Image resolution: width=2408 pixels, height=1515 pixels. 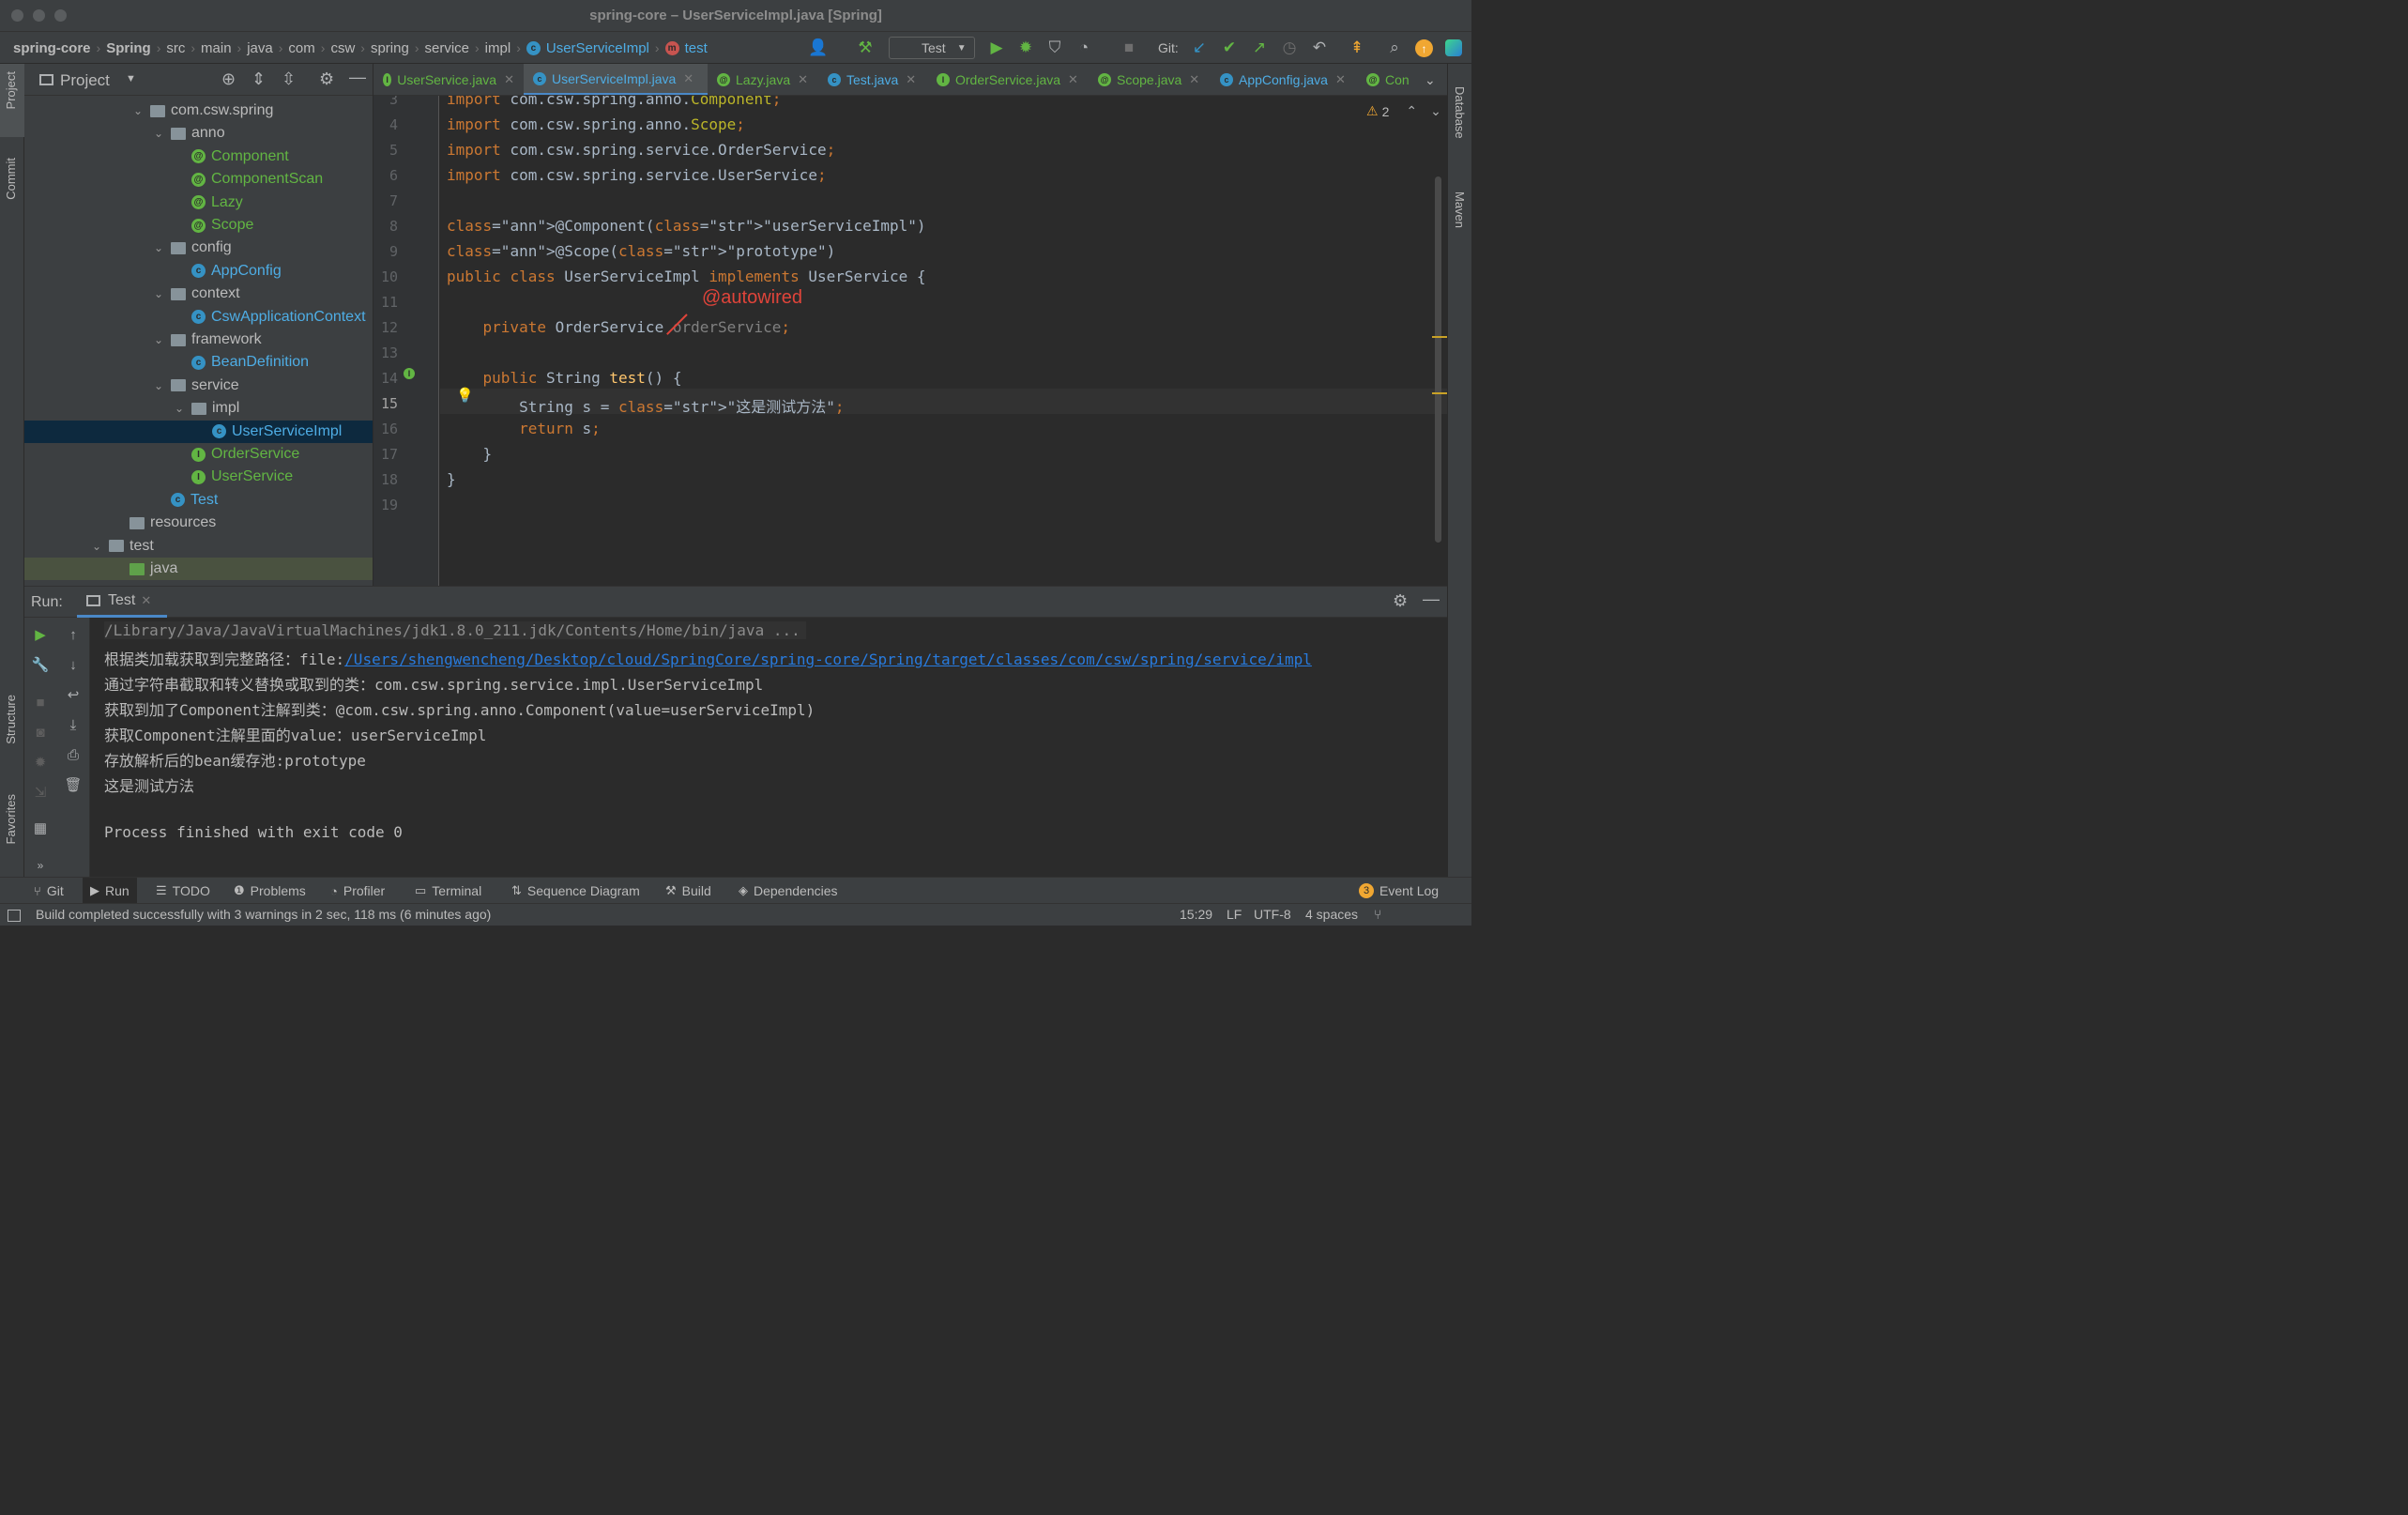 What do you see at coordinates (1272, 914) in the screenshot?
I see `file-encoding: UTF-8` at bounding box center [1272, 914].